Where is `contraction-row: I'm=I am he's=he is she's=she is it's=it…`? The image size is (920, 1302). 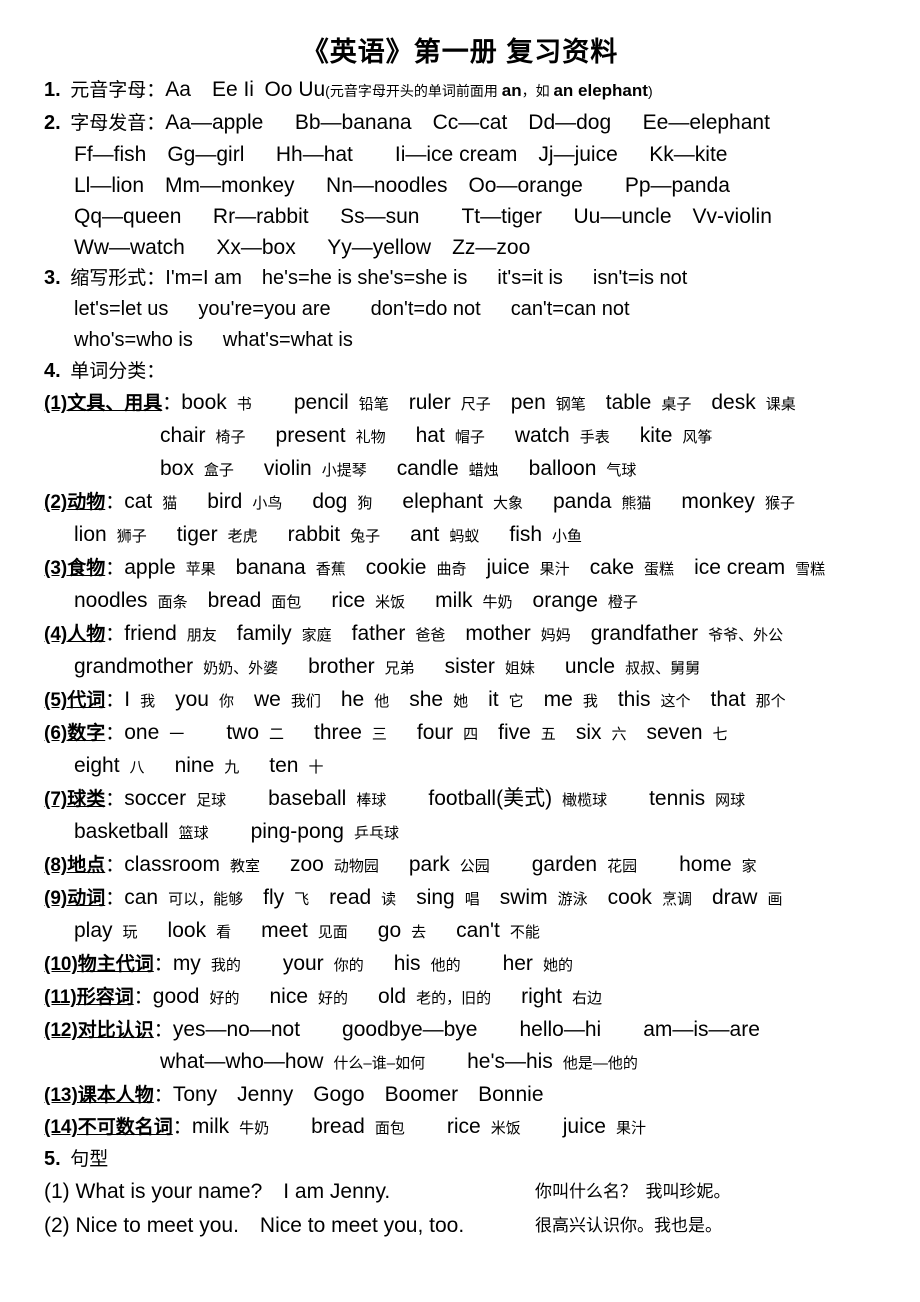 contraction-row: I'm=I am he's=he is she's=she is it's=it… is located at coordinates (426, 278).